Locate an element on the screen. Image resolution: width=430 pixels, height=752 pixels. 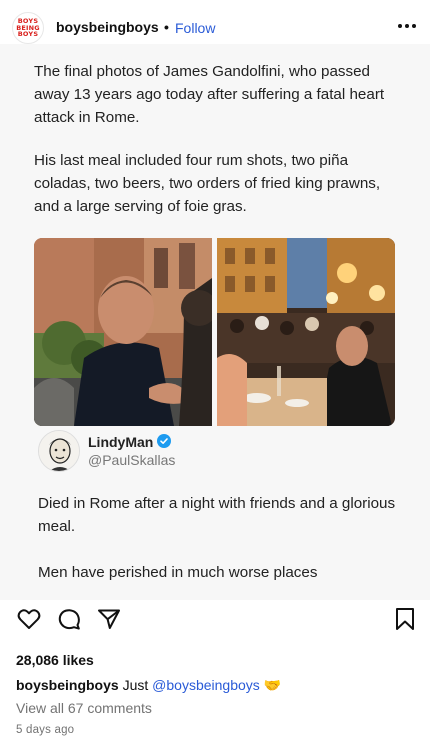
caption-text: Just is located at coordinates (135, 685).